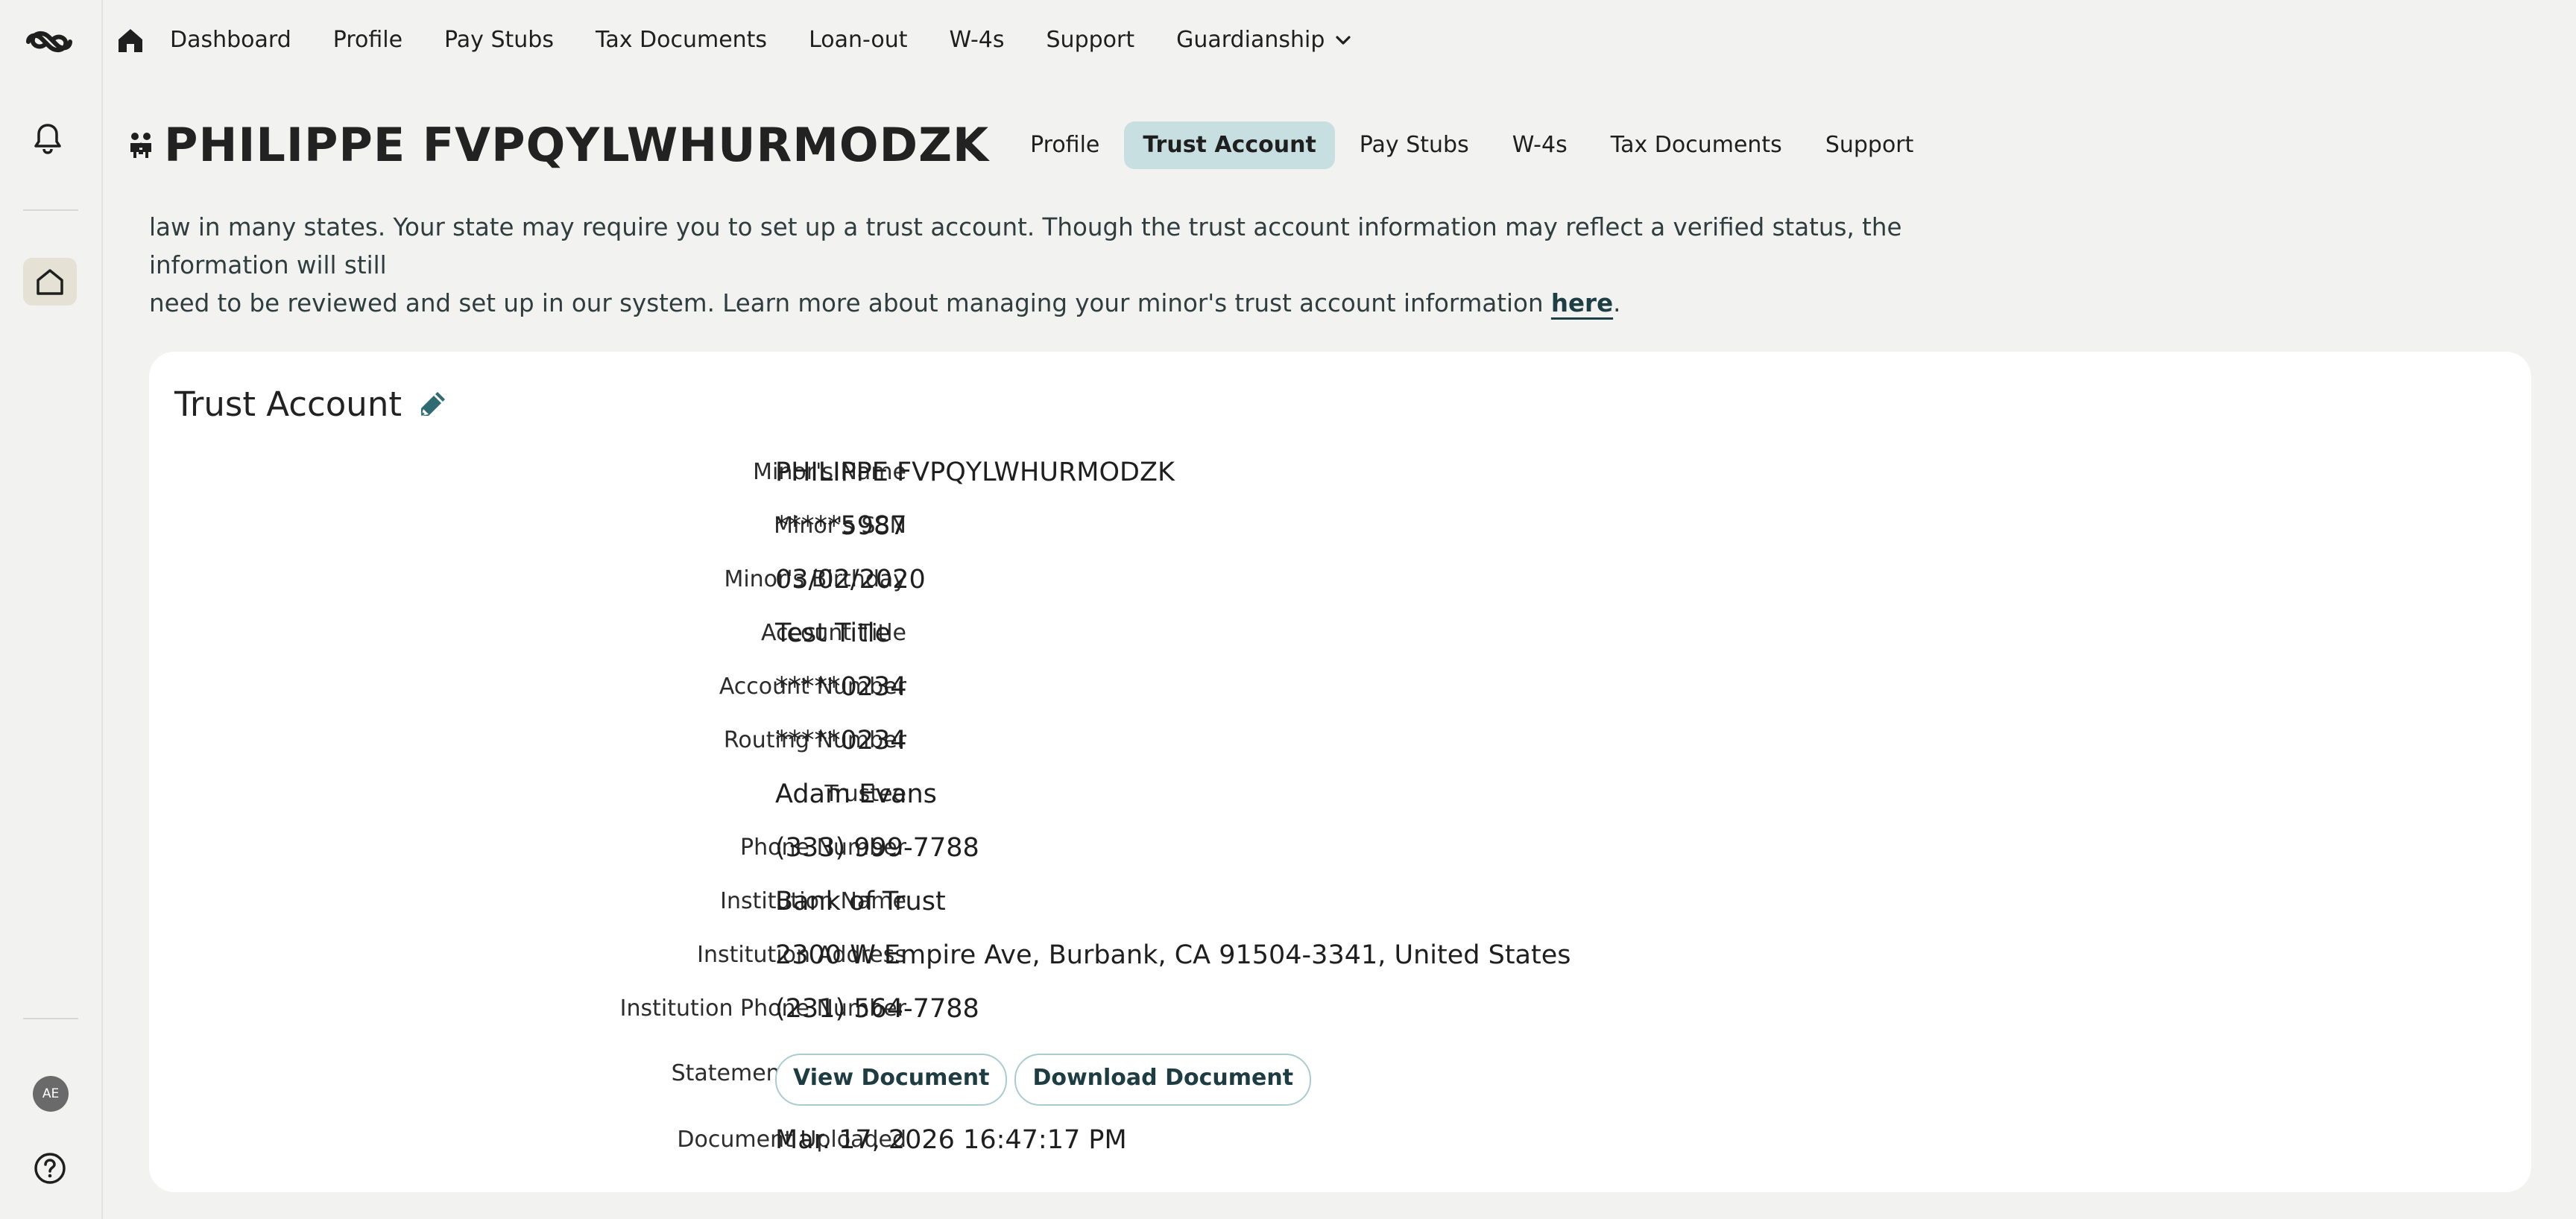 This screenshot has height=1219, width=2576. What do you see at coordinates (978, 40) in the screenshot?
I see `nav-w4s: W-4s` at bounding box center [978, 40].